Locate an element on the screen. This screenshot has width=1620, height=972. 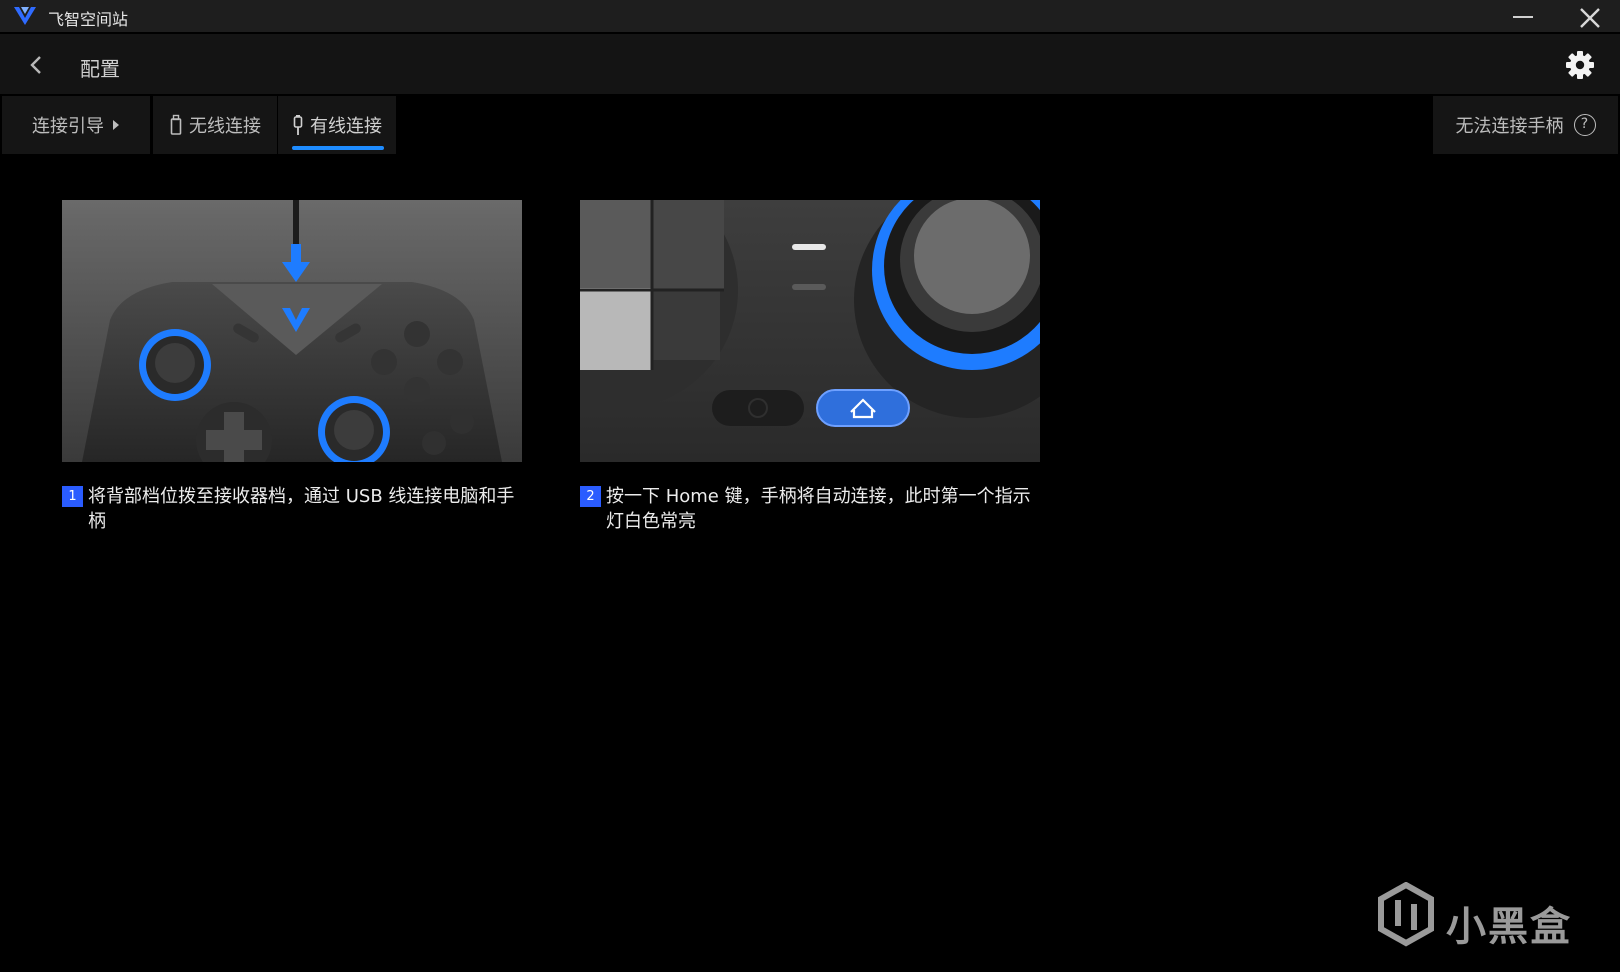
cannot-connect-help-button: 无法连接手柄 ? is located at coordinates (1525, 125).